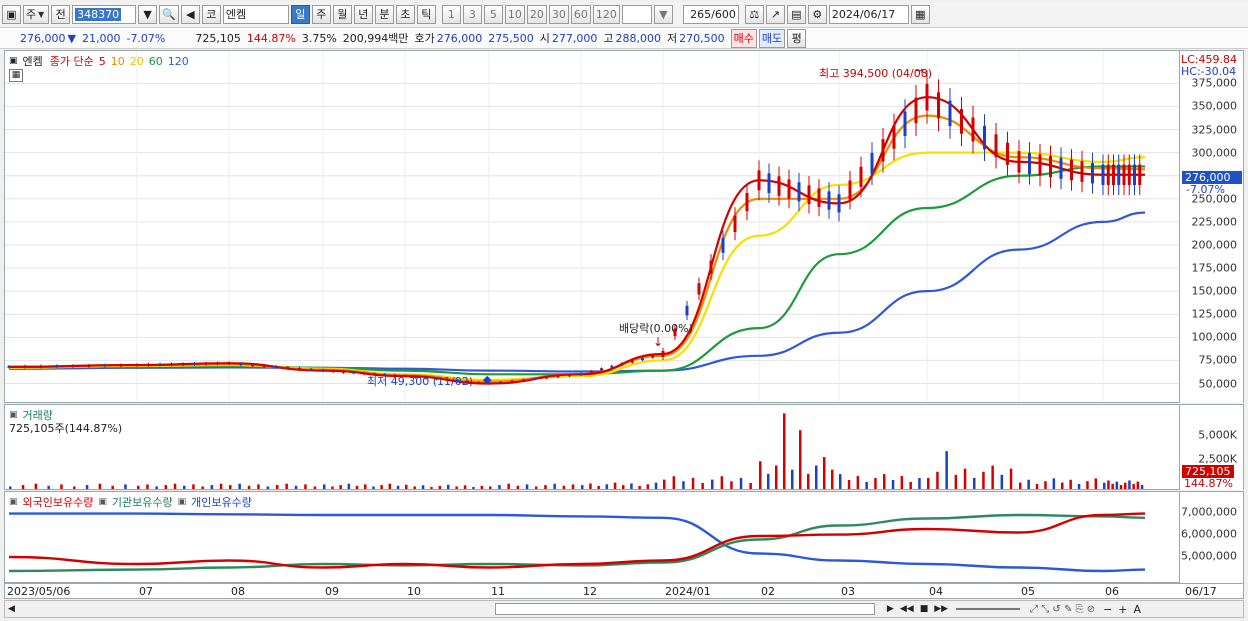 The width and height of the screenshot is (1248, 621). Describe the element at coordinates (190, 14) in the screenshot. I see `speaker-icon: ◀` at that location.